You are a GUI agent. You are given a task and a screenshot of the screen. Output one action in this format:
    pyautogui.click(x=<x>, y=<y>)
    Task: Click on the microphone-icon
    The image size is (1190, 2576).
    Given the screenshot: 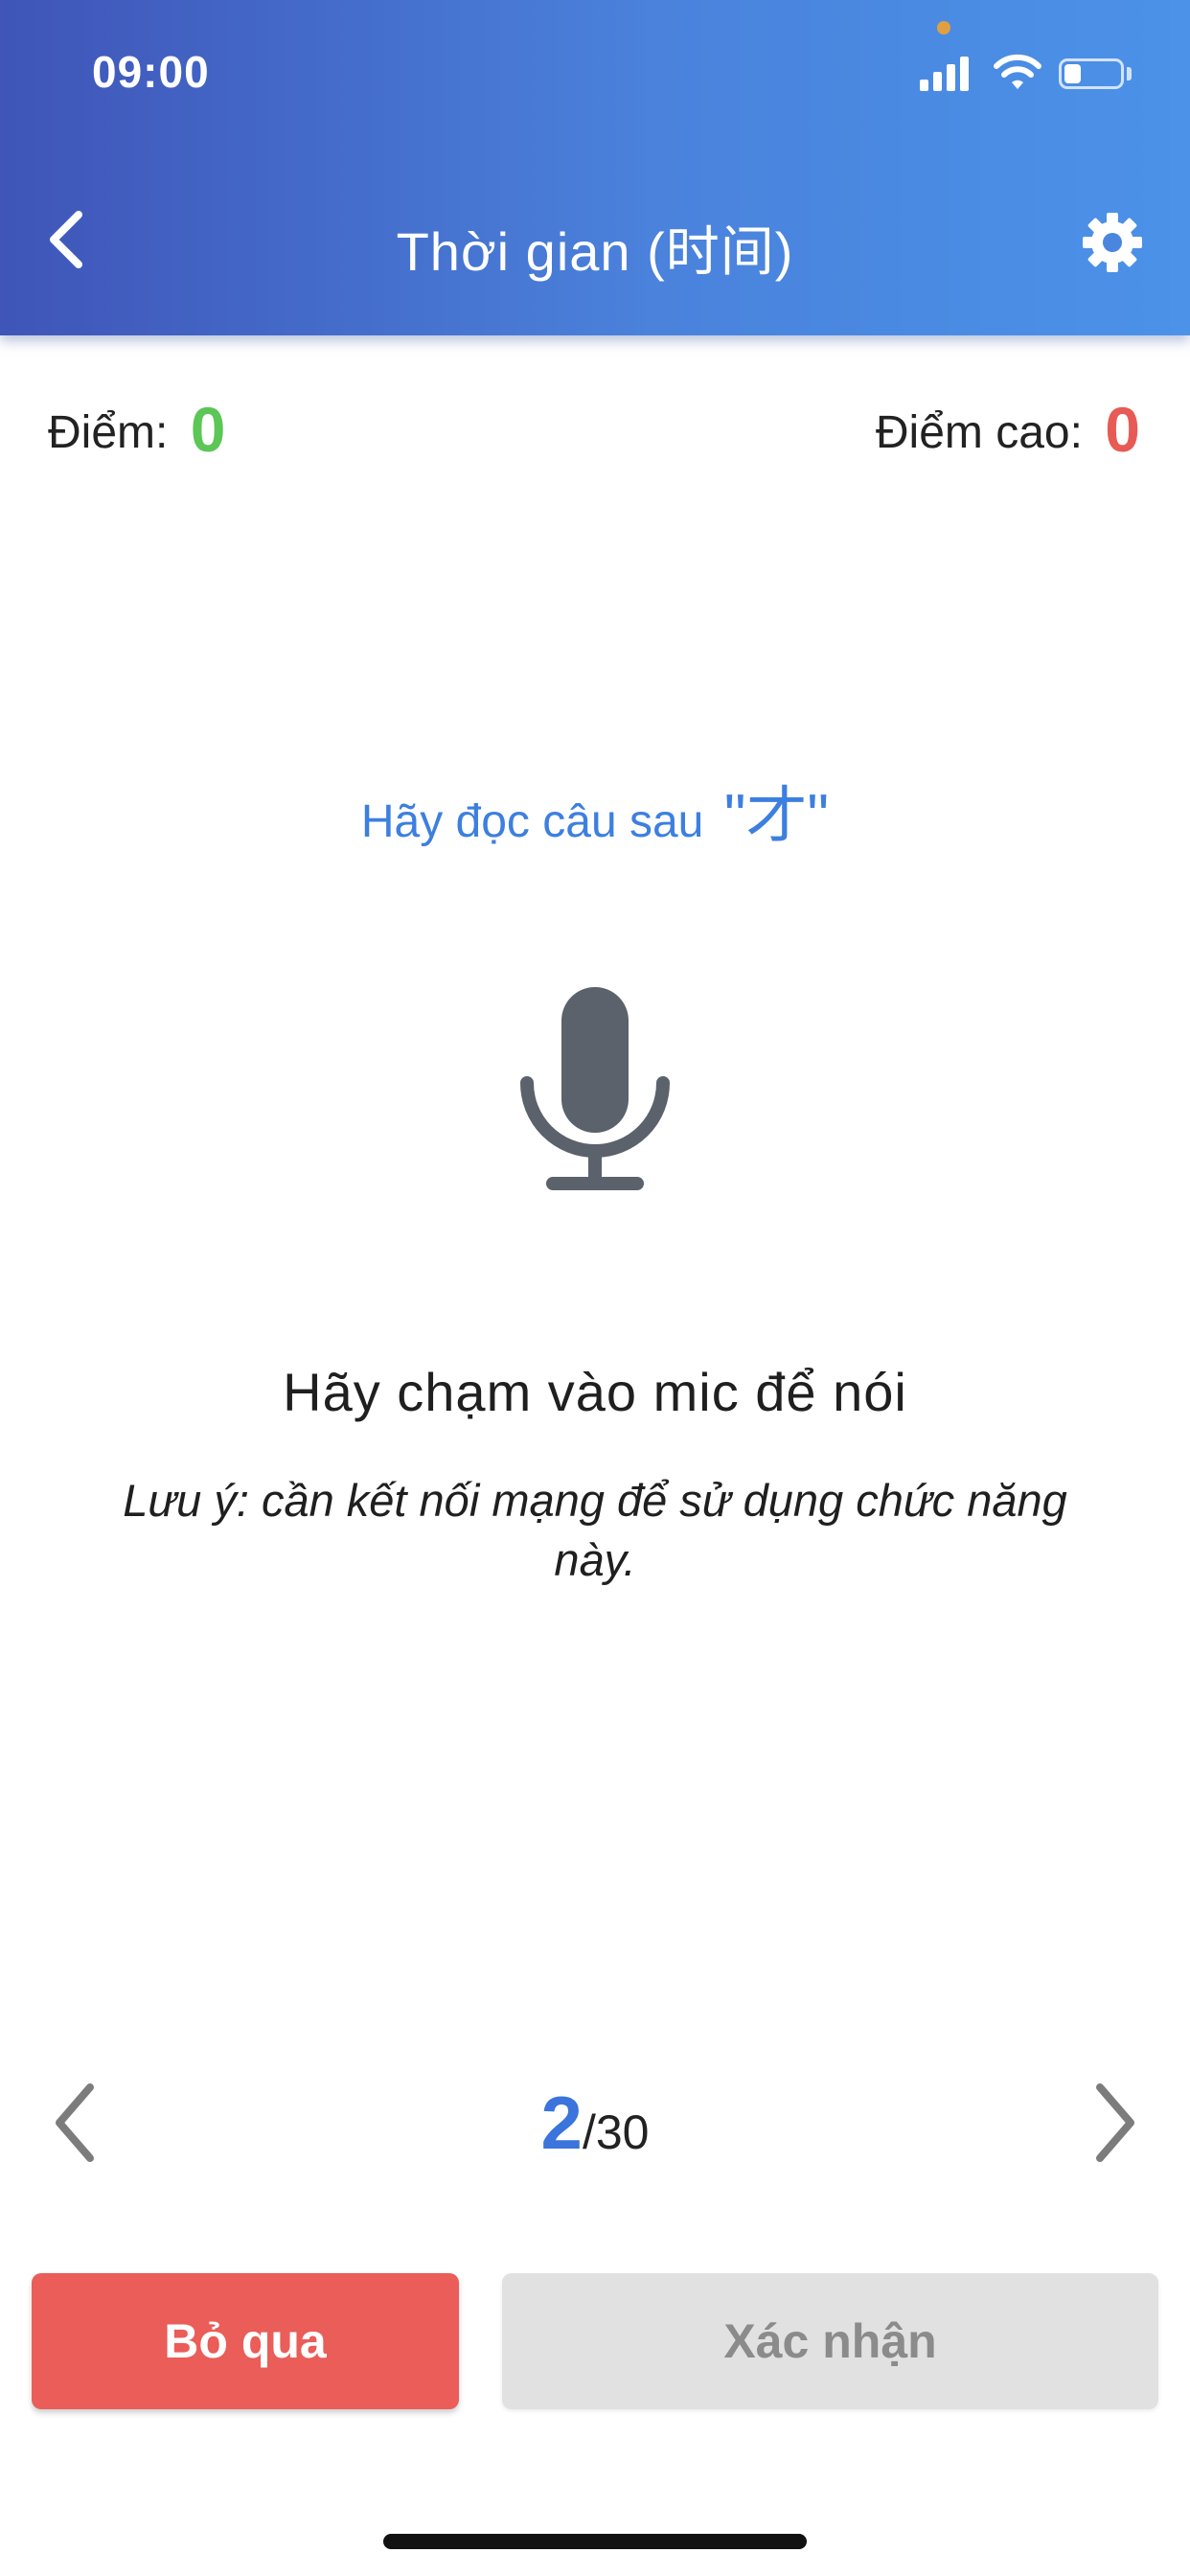 What is the action you would take?
    pyautogui.click(x=595, y=1092)
    